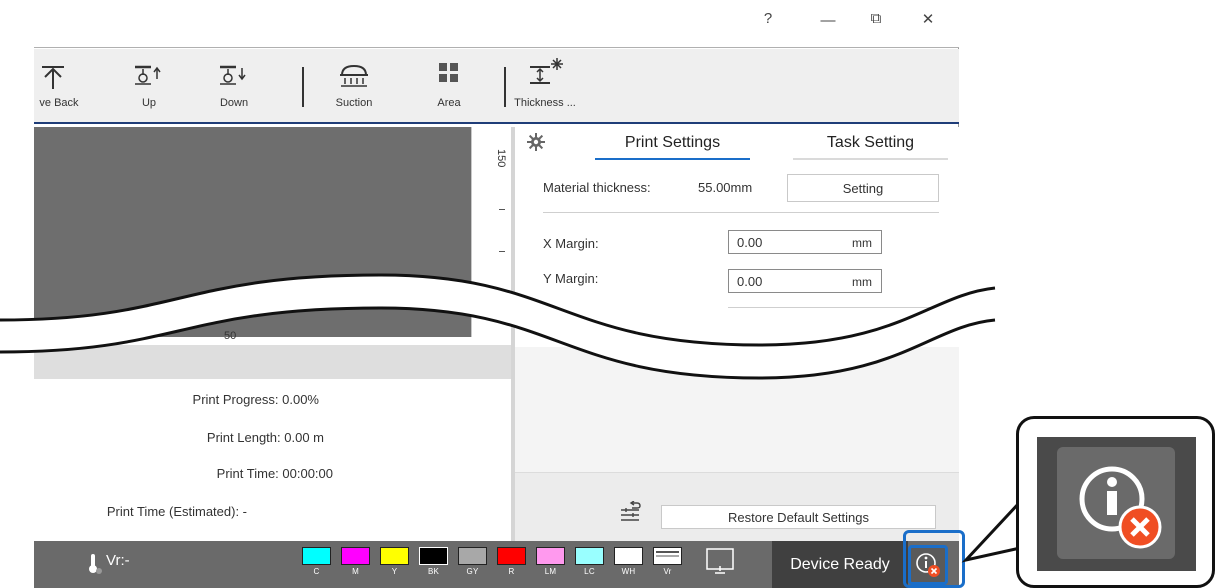 The image size is (1215, 588). I want to click on ink-label: Y, so click(394, 571).